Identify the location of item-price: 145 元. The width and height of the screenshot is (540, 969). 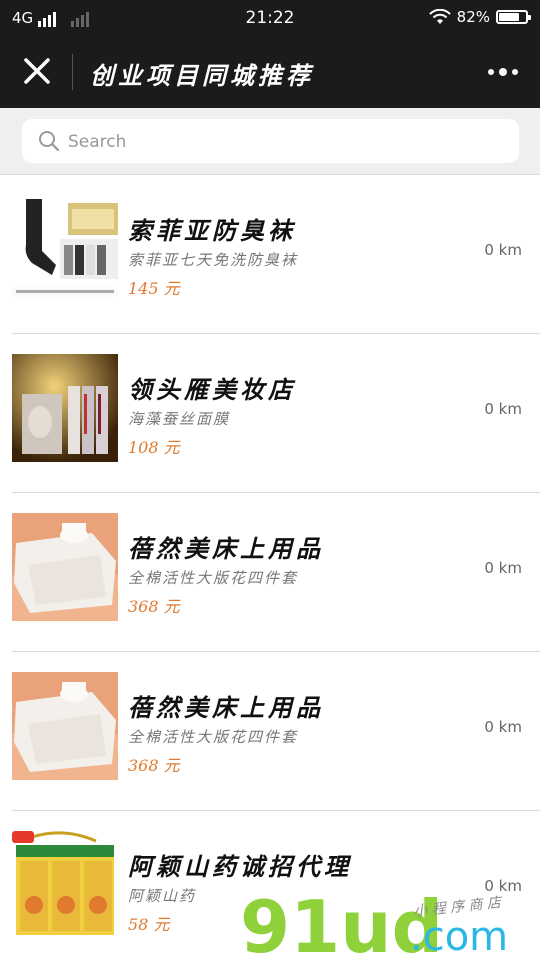
(154, 288).